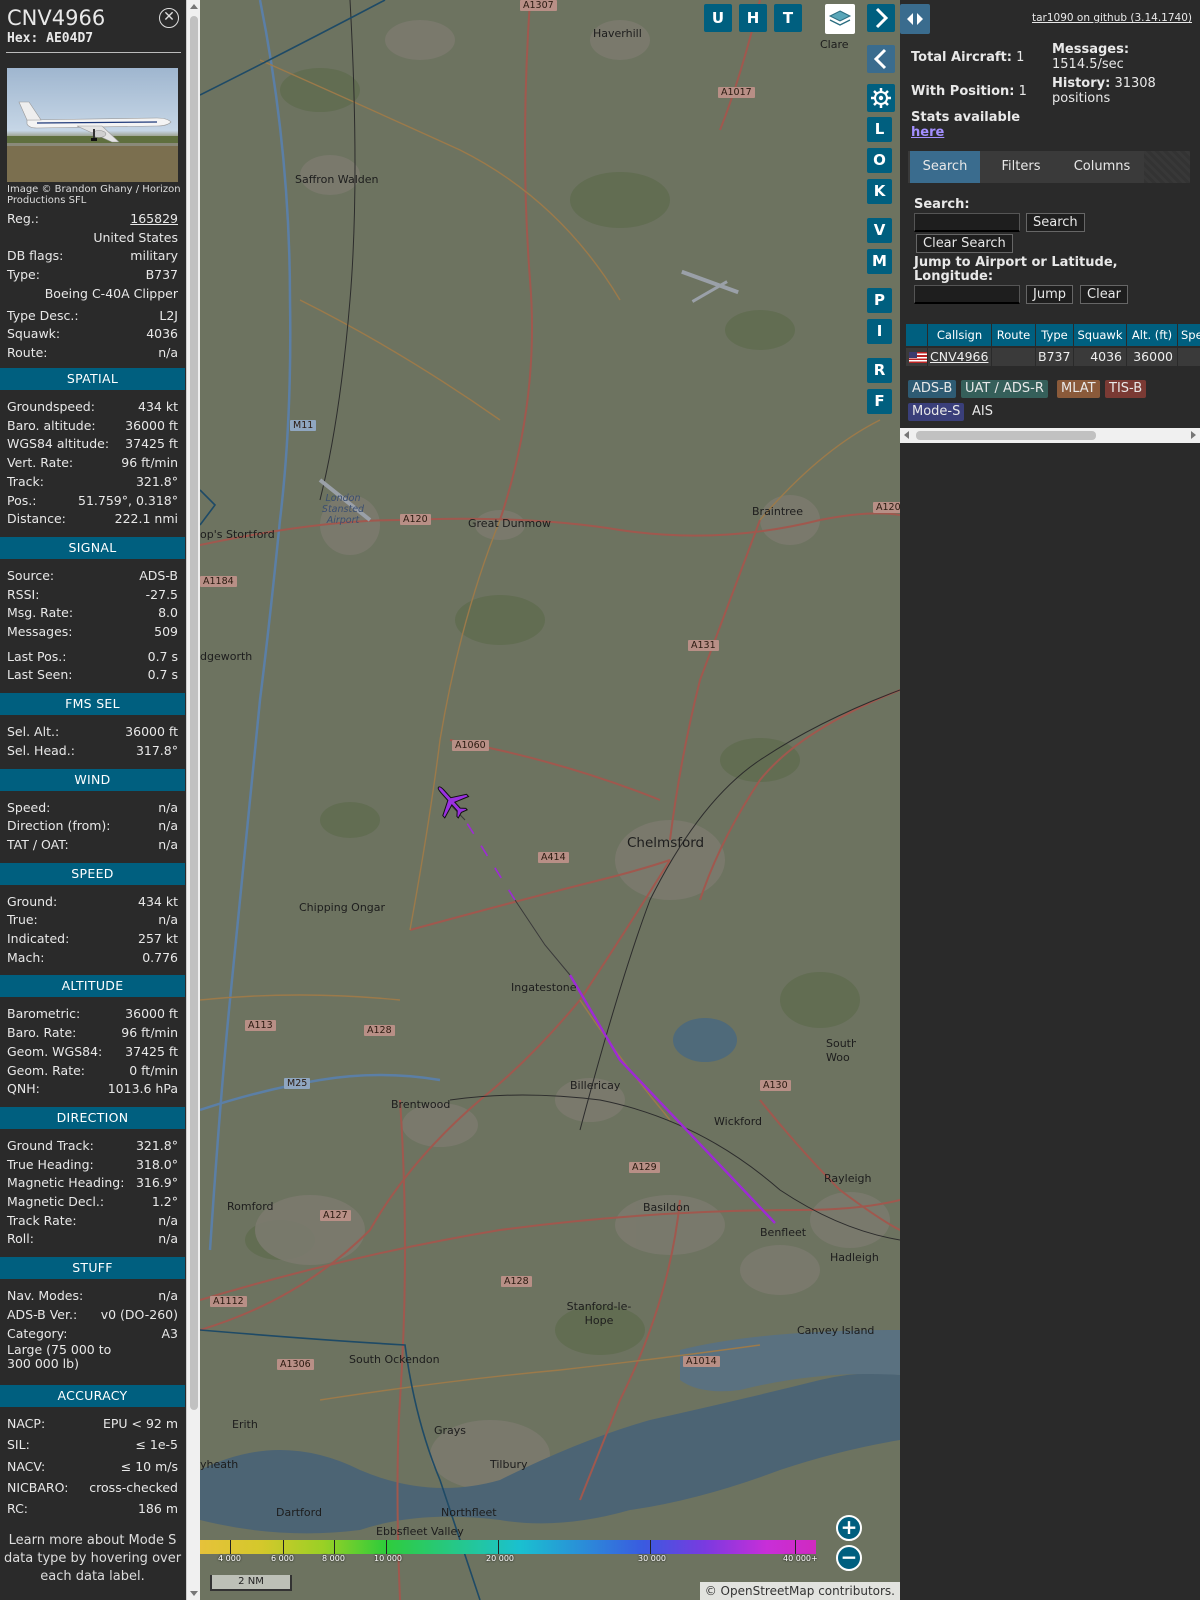 The image size is (1200, 1600). I want to click on info-key: Geom. WGS84:, so click(54, 1052).